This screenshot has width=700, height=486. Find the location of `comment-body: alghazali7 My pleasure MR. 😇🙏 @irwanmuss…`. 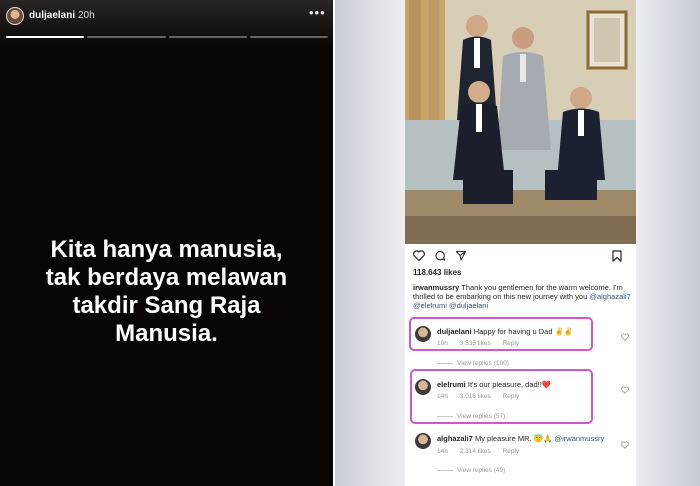

comment-body: alghazali7 My pleasure MR. 😇🙏 @irwanmuss… is located at coordinates (520, 438).